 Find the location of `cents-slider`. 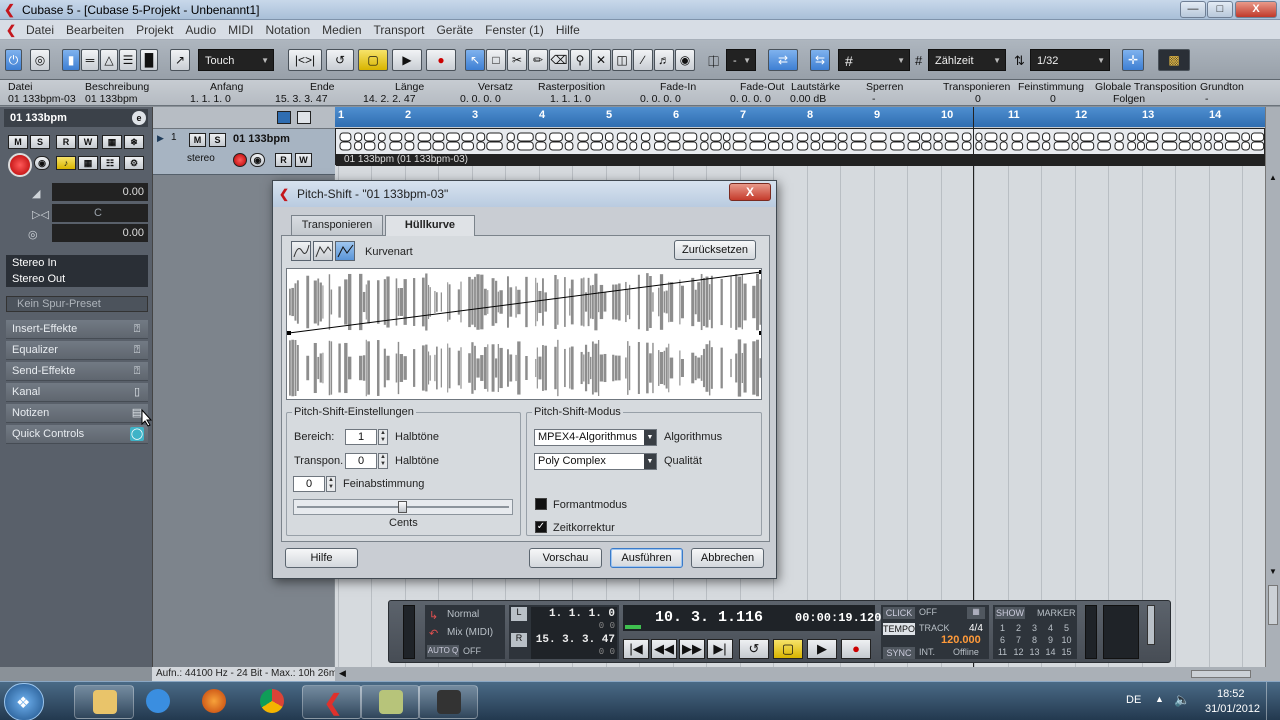

cents-slider is located at coordinates (403, 507).